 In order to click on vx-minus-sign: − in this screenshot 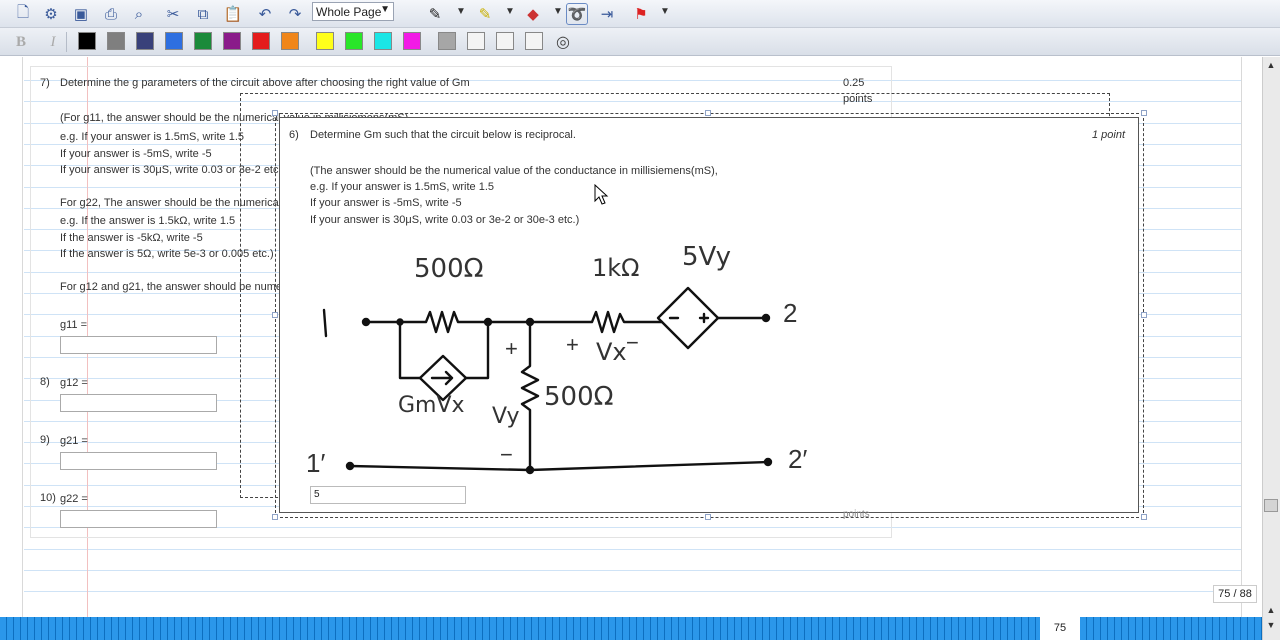, I will do `click(632, 342)`.